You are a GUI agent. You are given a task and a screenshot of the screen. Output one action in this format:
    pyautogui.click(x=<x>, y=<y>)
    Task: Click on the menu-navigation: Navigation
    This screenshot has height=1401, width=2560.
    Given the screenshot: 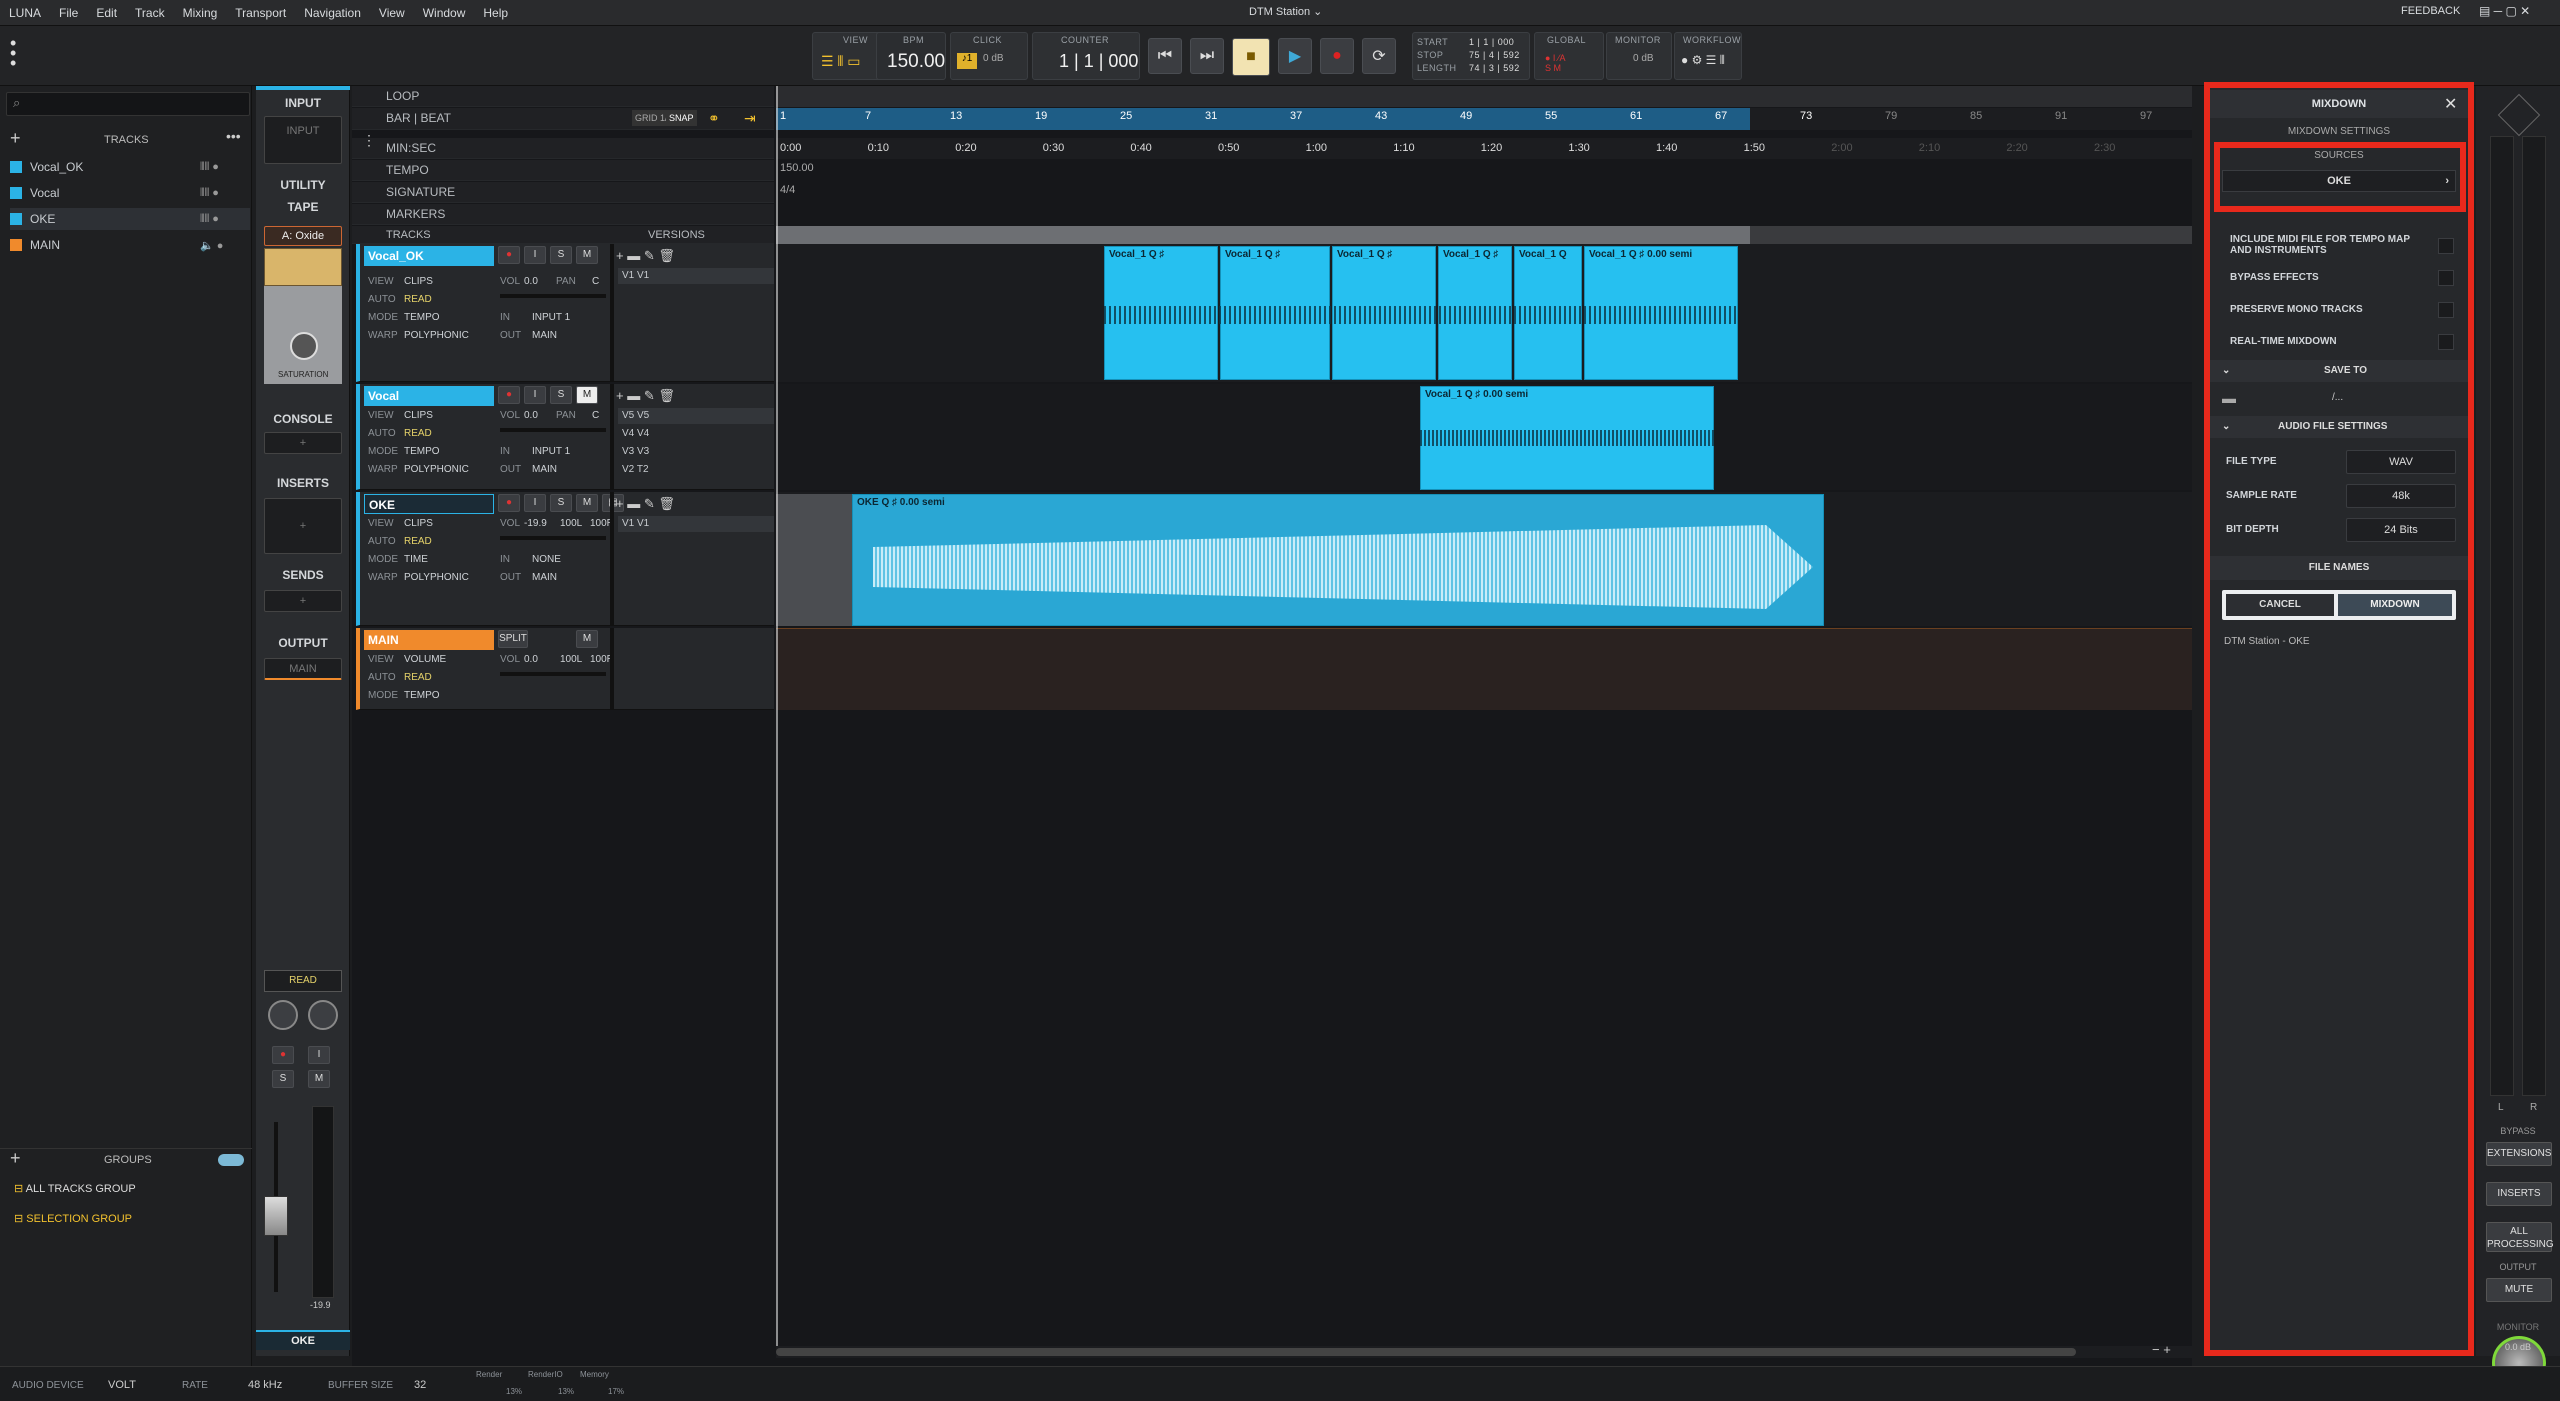 What is the action you would take?
    pyautogui.click(x=332, y=13)
    